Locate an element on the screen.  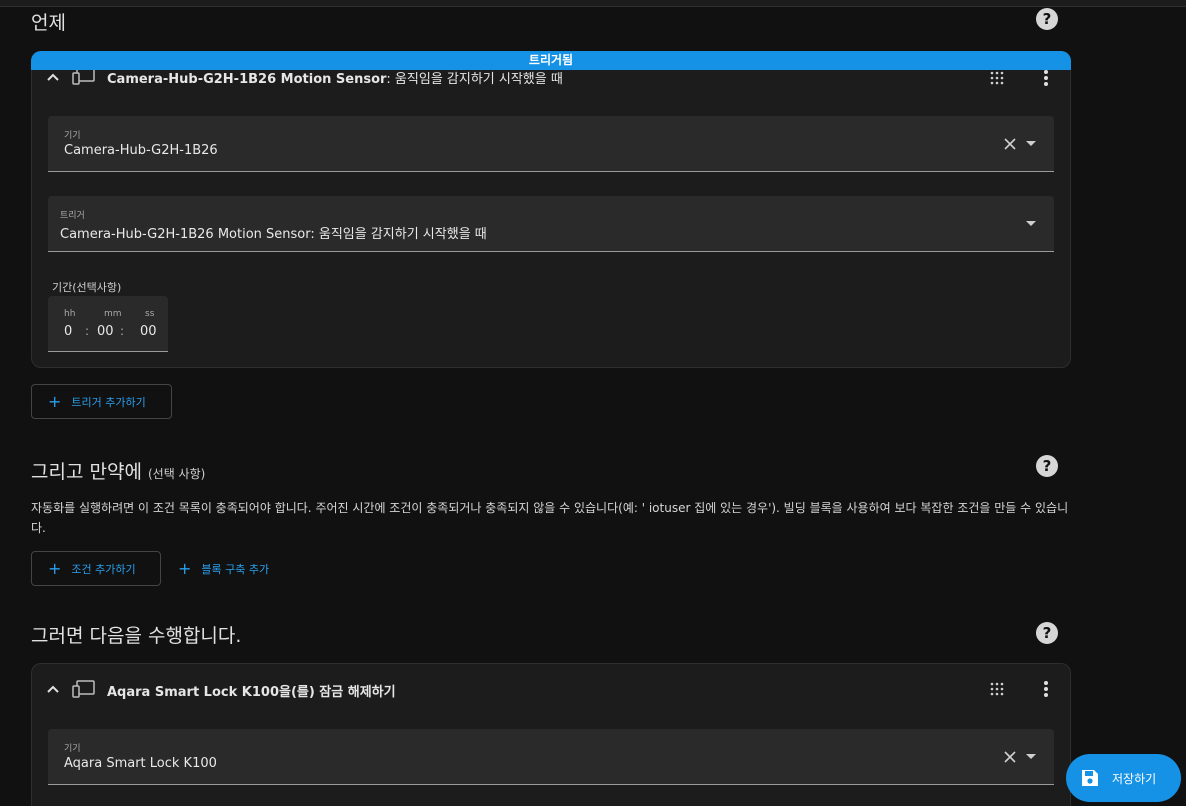
save-label: 저장하기 is located at coordinates (1134, 778).